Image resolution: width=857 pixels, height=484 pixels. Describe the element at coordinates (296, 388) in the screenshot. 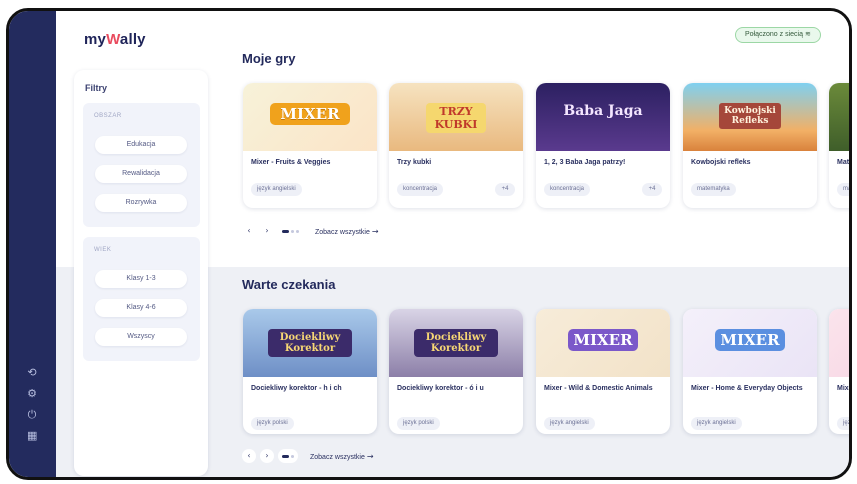

I see `game-title: Dociekliwy korektor - h i ch` at that location.